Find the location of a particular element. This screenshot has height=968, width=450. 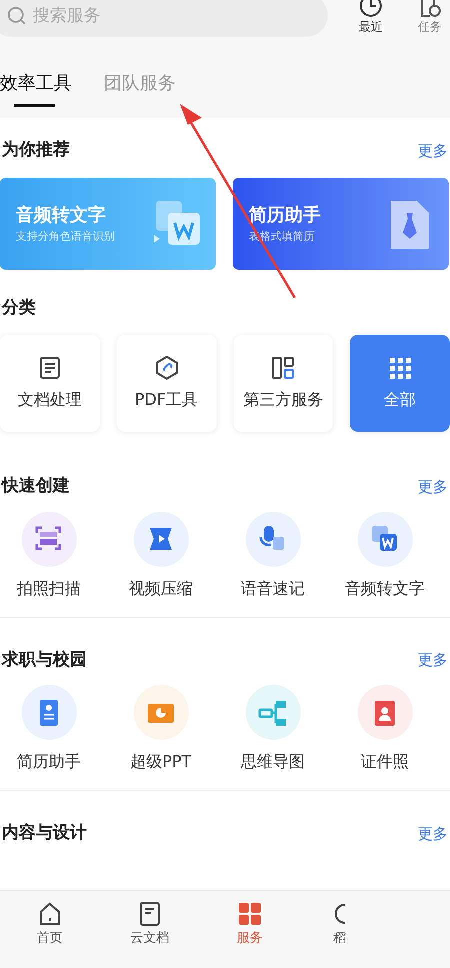

nav-tab: 稻 is located at coordinates (340, 929).